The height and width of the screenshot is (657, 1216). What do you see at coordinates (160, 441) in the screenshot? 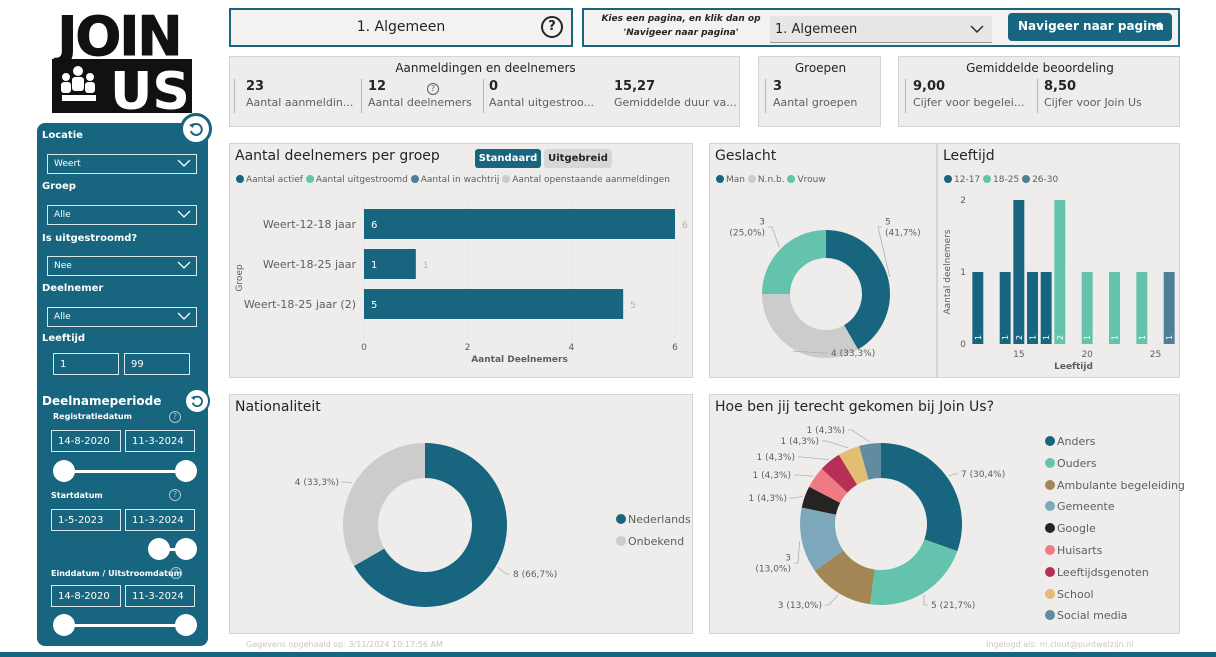
I see `registratie-to-input: 11-3-2024` at bounding box center [160, 441].